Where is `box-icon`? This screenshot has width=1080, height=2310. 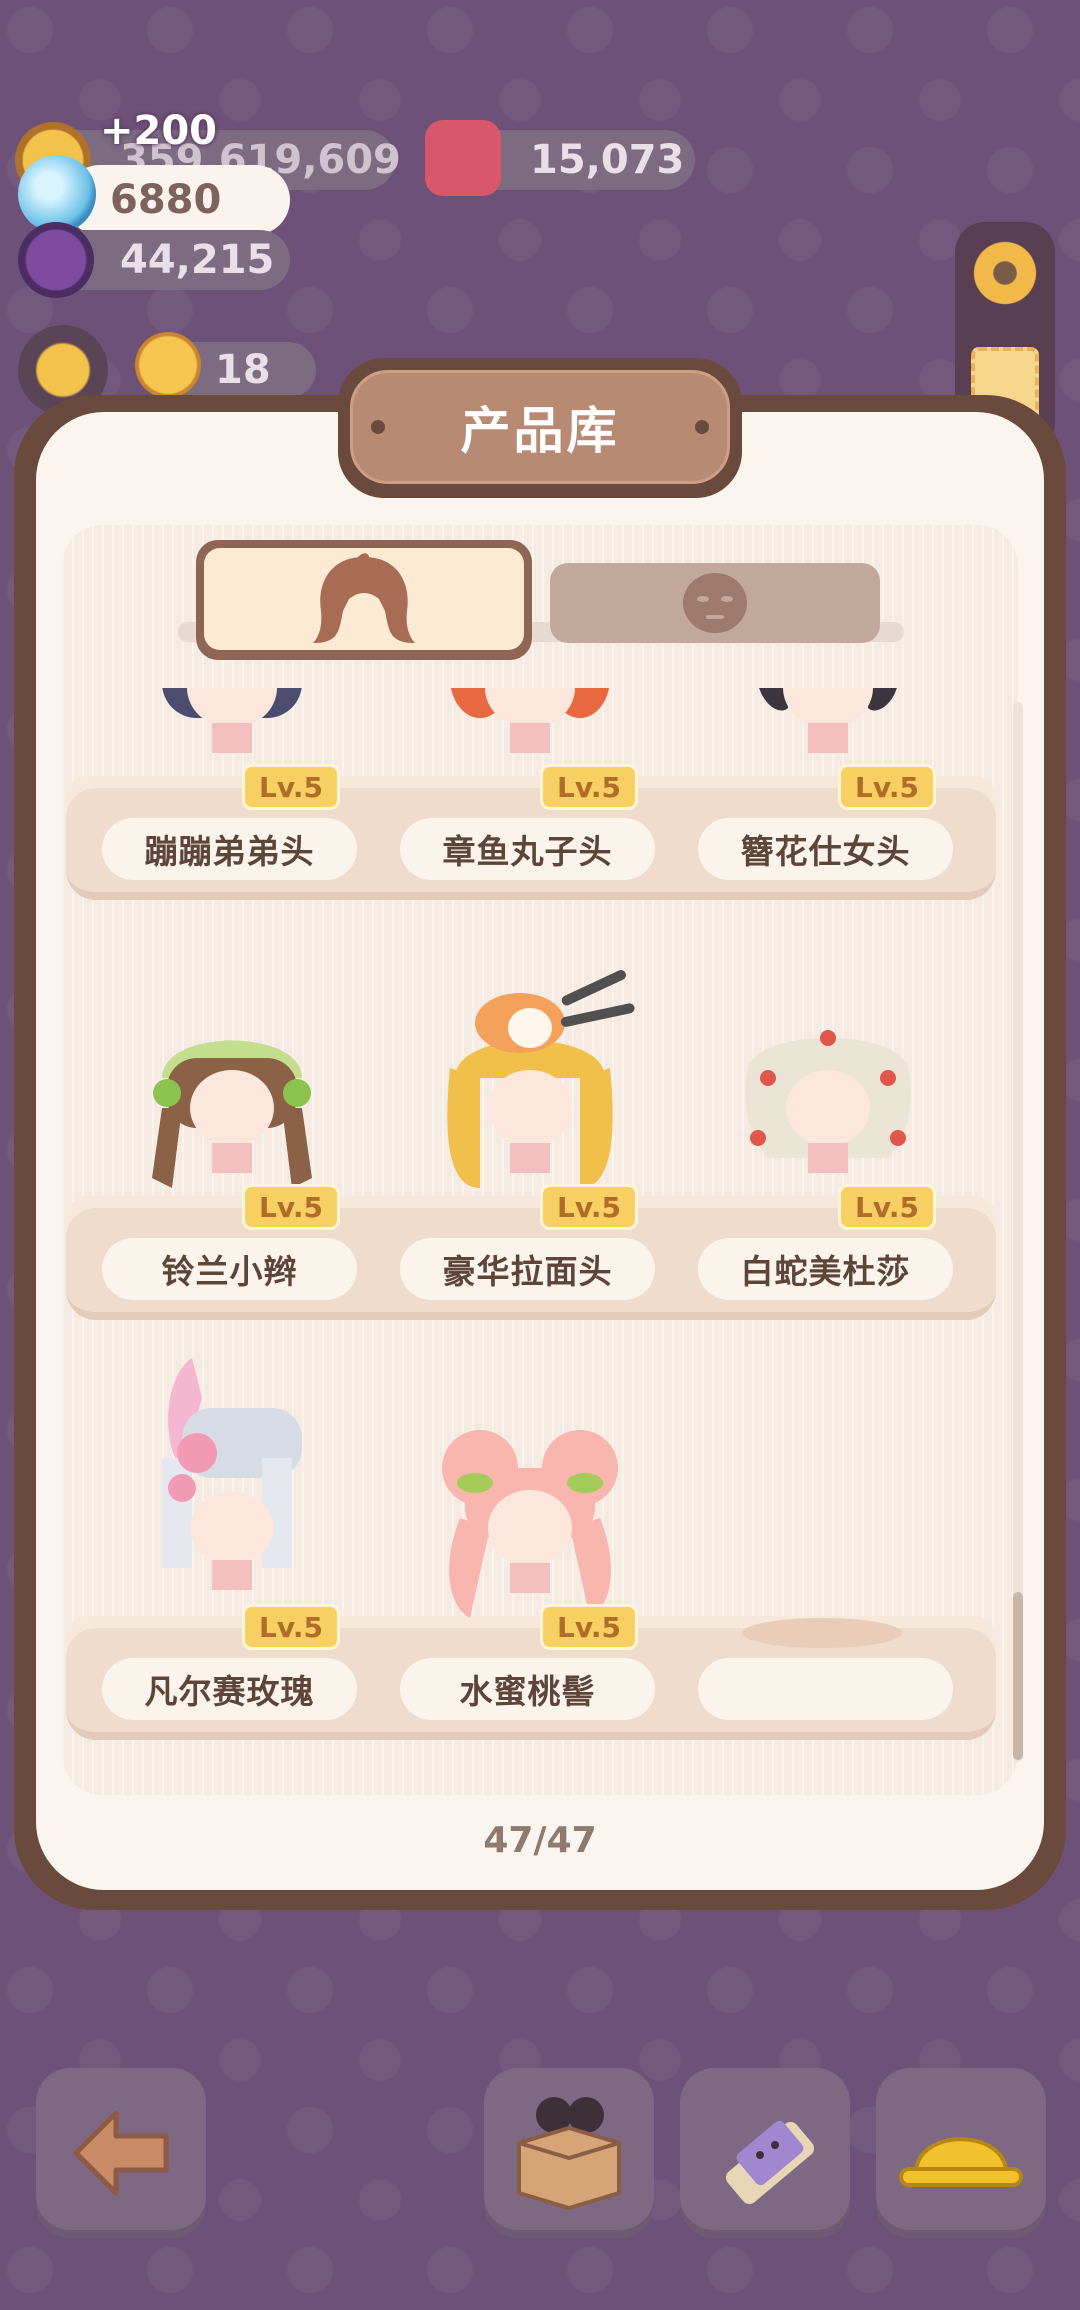
box-icon is located at coordinates (569, 2154).